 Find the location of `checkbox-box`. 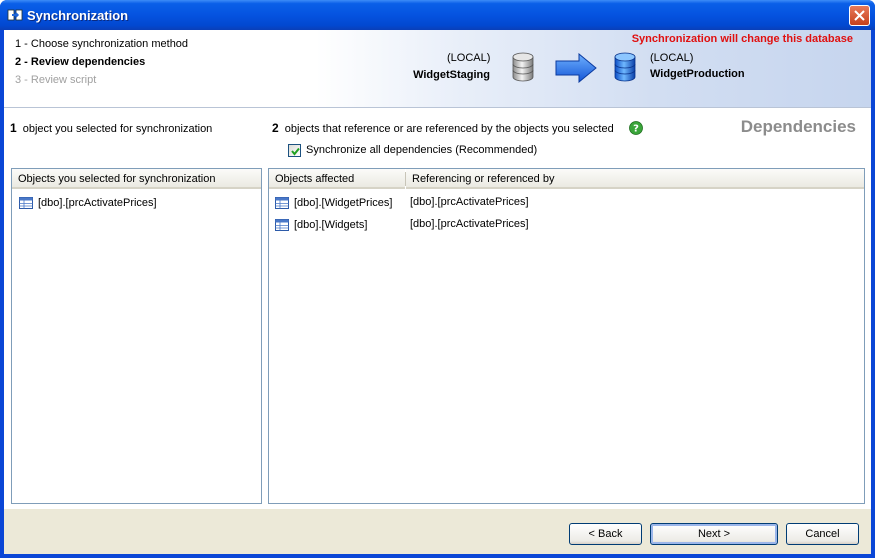

checkbox-box is located at coordinates (294, 150).